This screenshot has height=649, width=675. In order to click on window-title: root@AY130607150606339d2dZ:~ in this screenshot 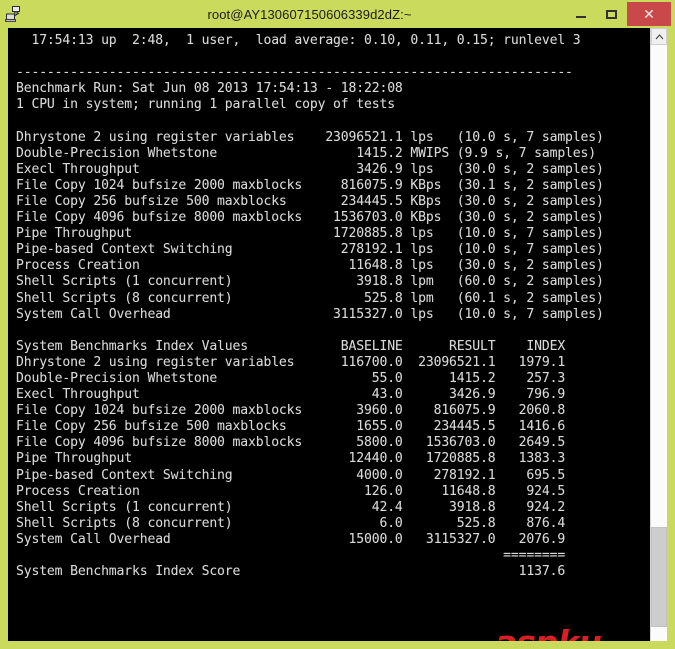, I will do `click(309, 14)`.